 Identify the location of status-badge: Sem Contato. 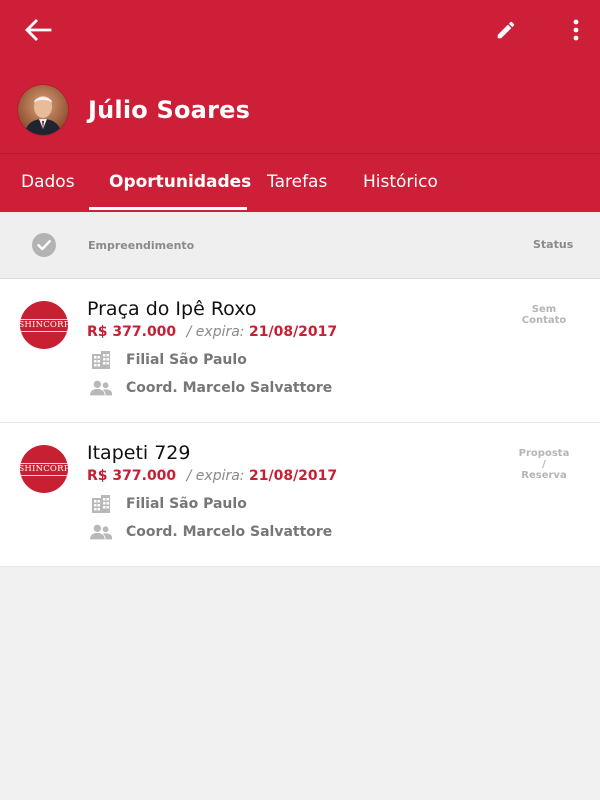
(544, 315).